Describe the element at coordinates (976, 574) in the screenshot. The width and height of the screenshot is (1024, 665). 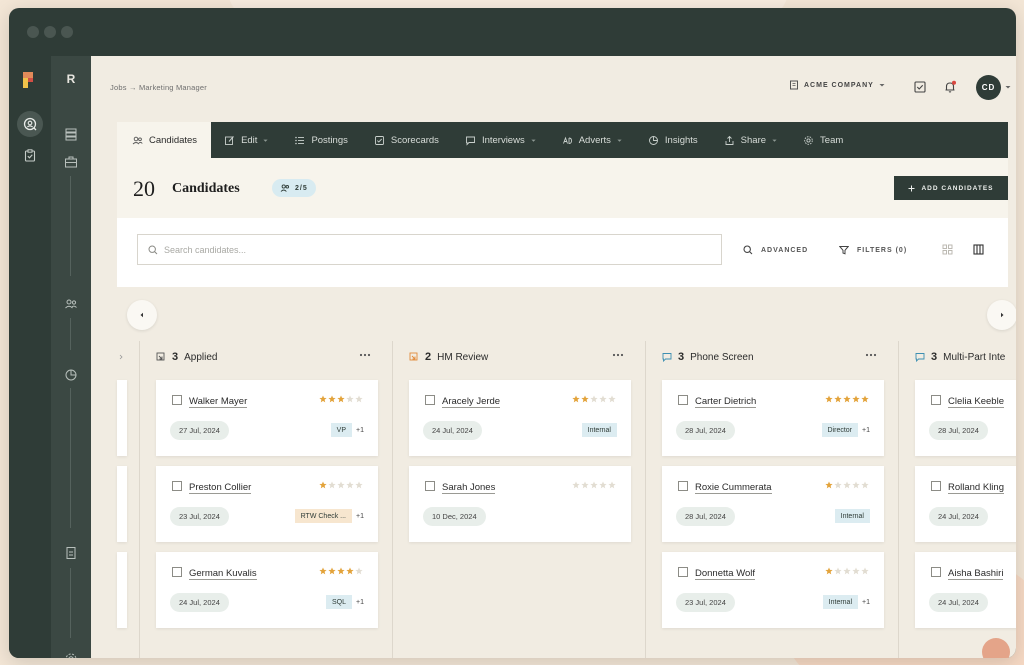
I see `candidate-name: Aisha Bashiri` at that location.